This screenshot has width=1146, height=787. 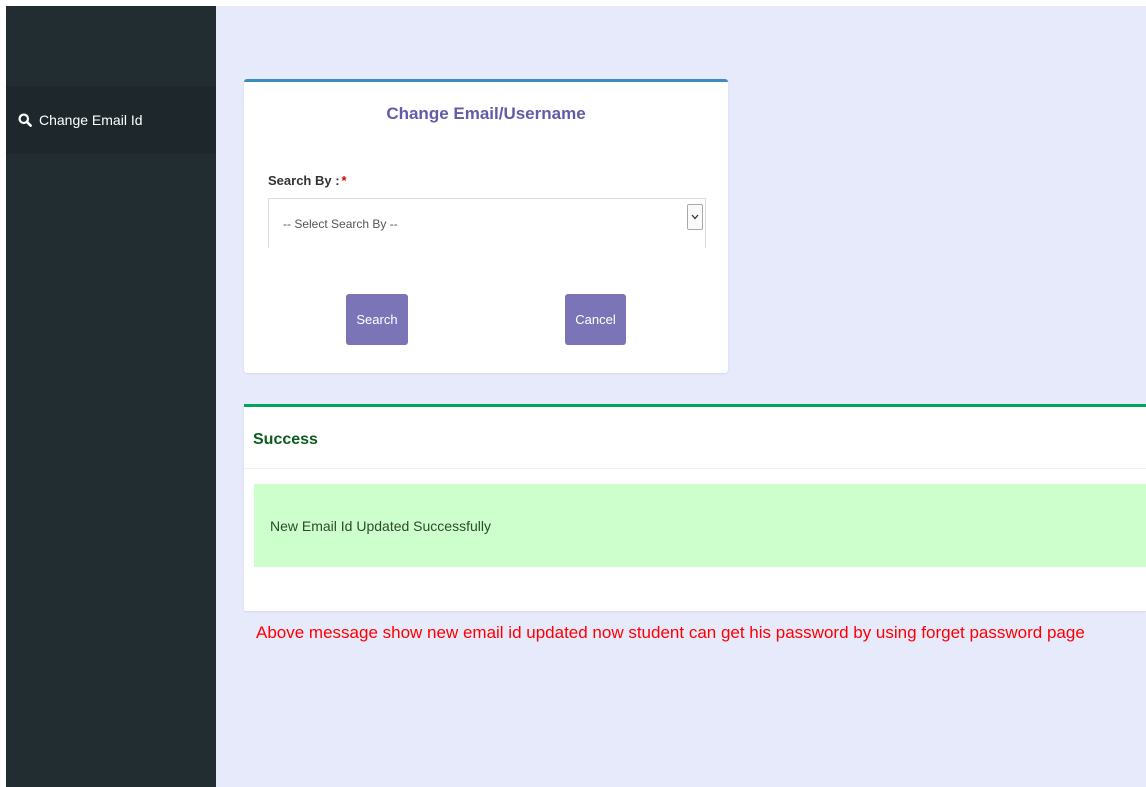 What do you see at coordinates (487, 223) in the screenshot?
I see `search-by-select: -- Select Search By --` at bounding box center [487, 223].